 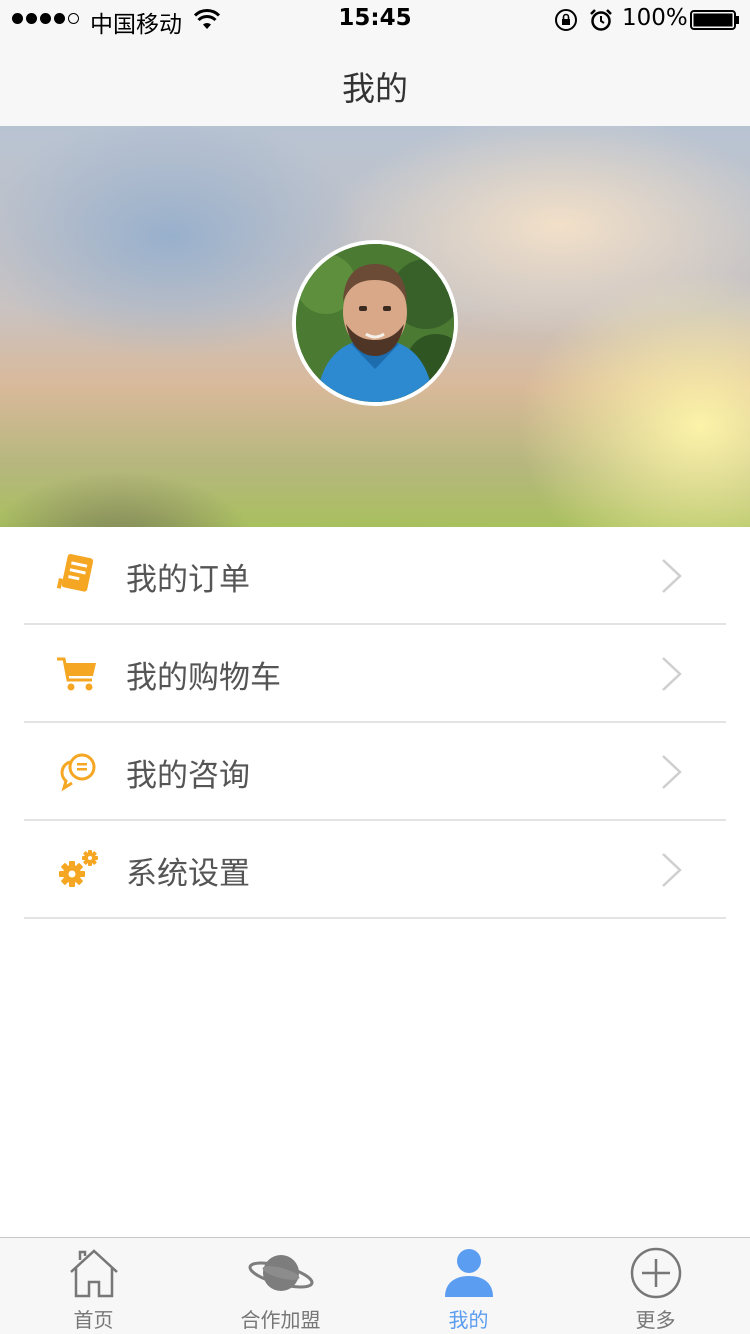 I want to click on cart-icon, so click(x=76, y=674).